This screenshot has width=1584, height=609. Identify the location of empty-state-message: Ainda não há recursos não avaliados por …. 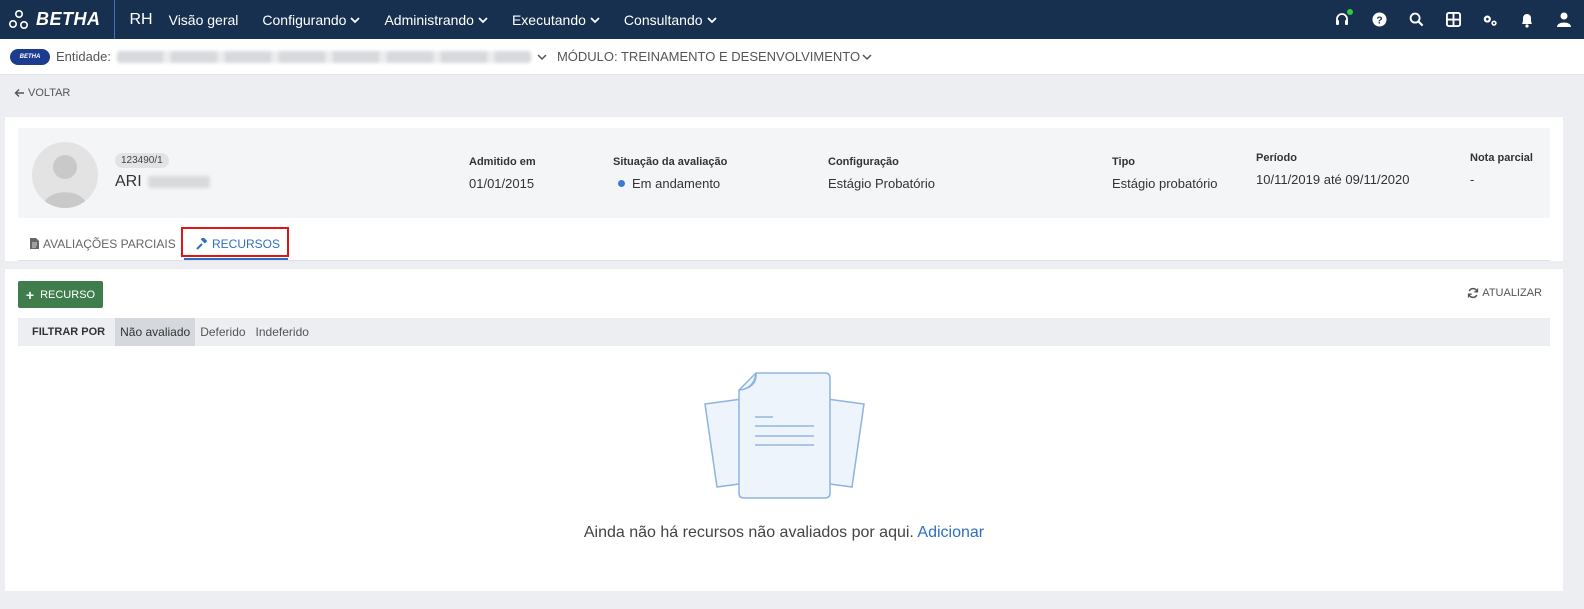
(784, 533).